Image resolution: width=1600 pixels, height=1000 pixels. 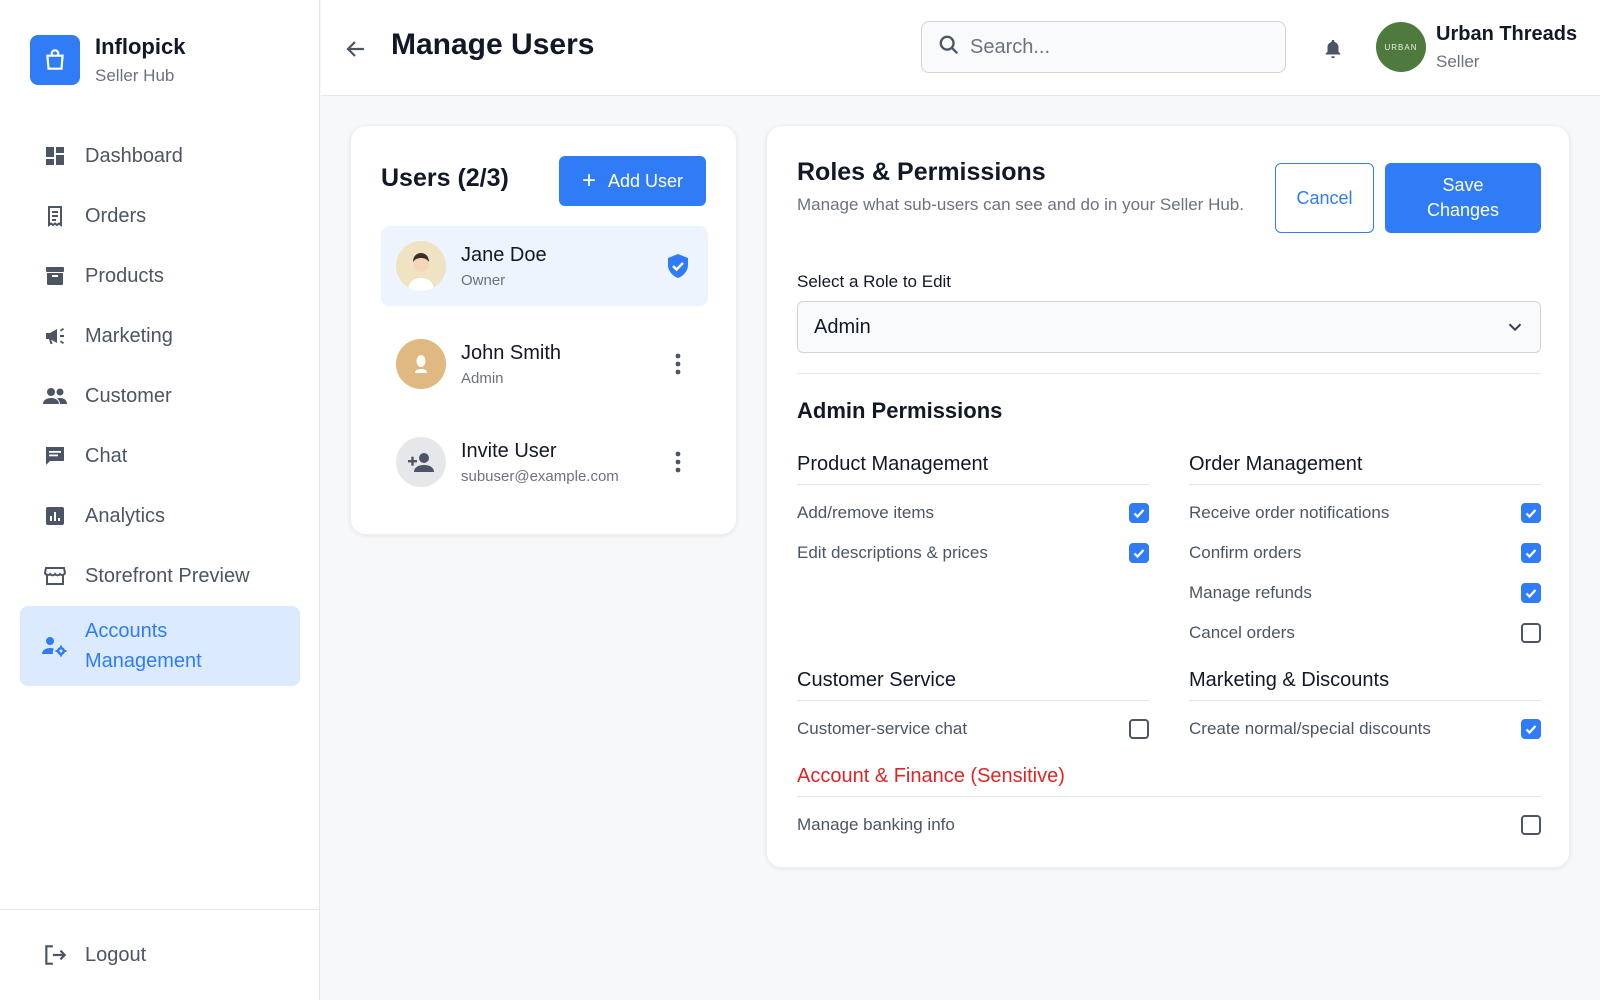 What do you see at coordinates (1115, 47) in the screenshot?
I see `search-input` at bounding box center [1115, 47].